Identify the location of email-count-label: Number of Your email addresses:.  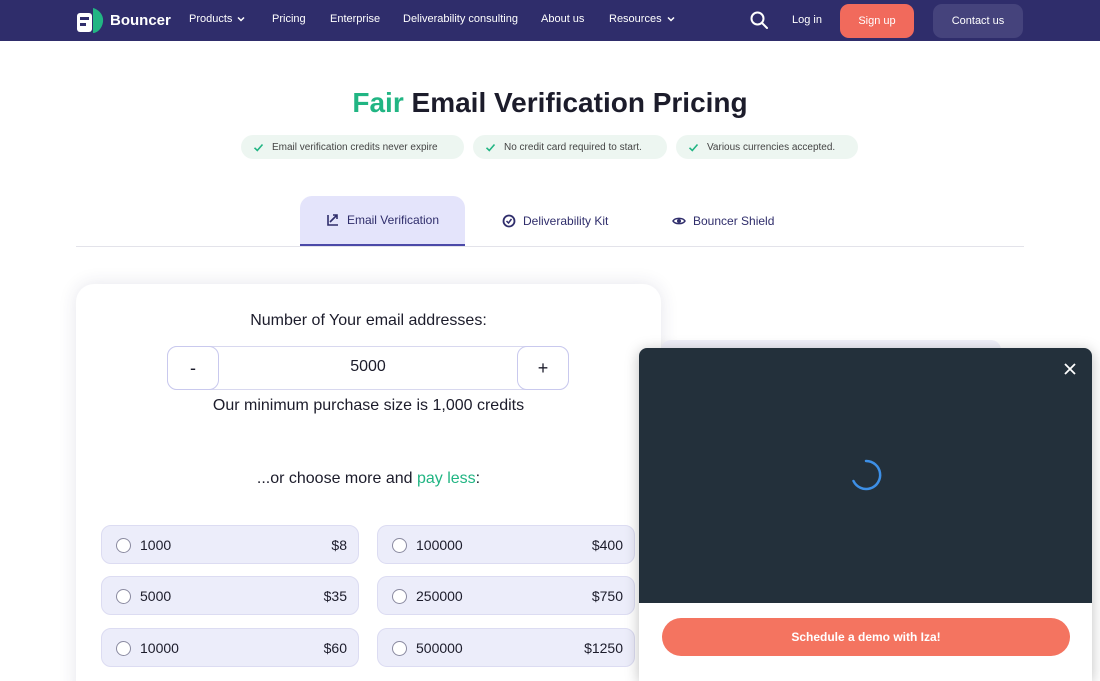
(368, 320).